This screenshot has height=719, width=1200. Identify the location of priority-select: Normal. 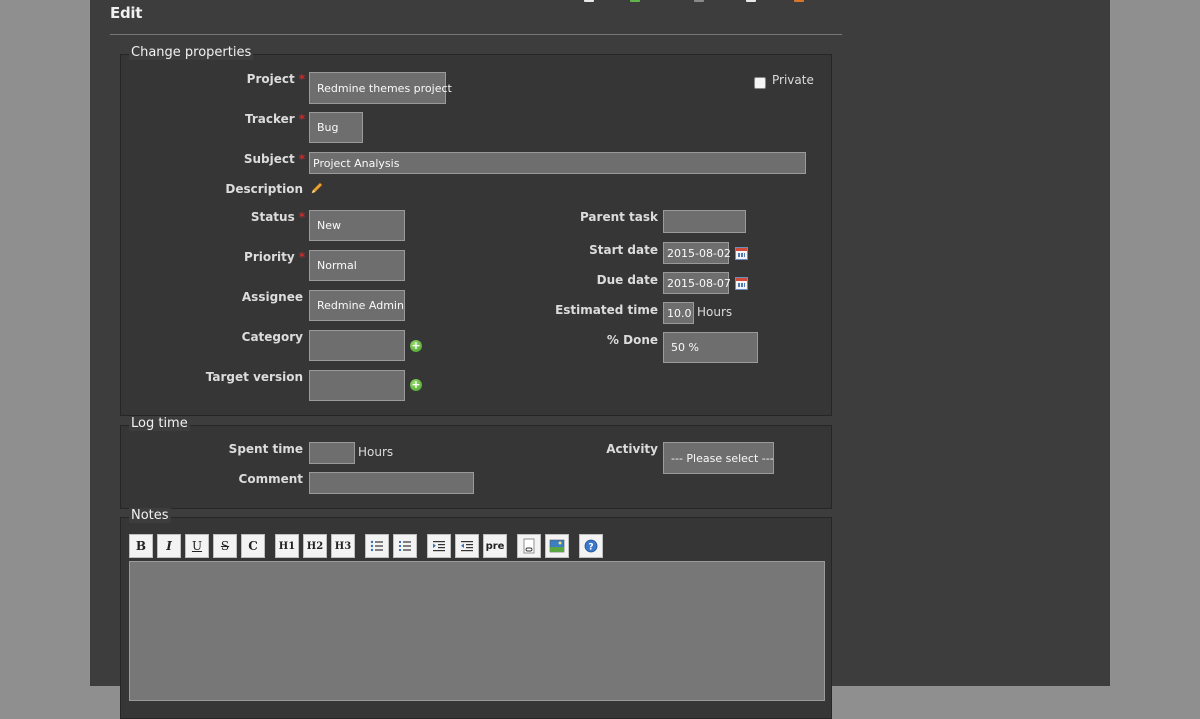
(357, 265).